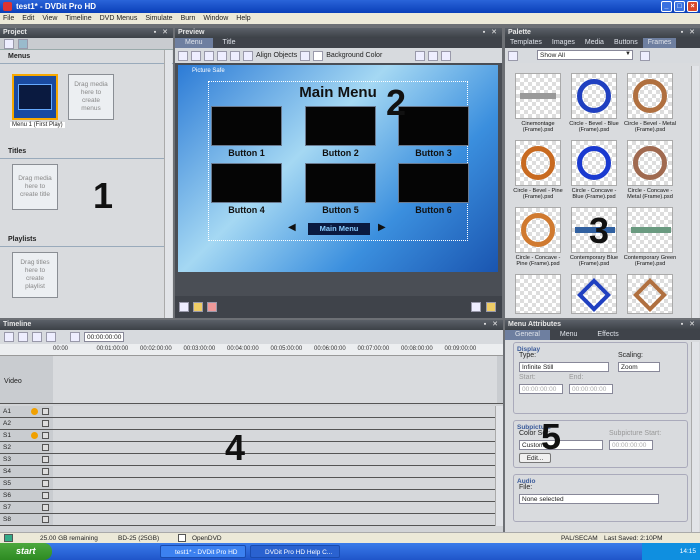 The width and height of the screenshot is (700, 560). I want to click on tab-images: Images, so click(563, 43).